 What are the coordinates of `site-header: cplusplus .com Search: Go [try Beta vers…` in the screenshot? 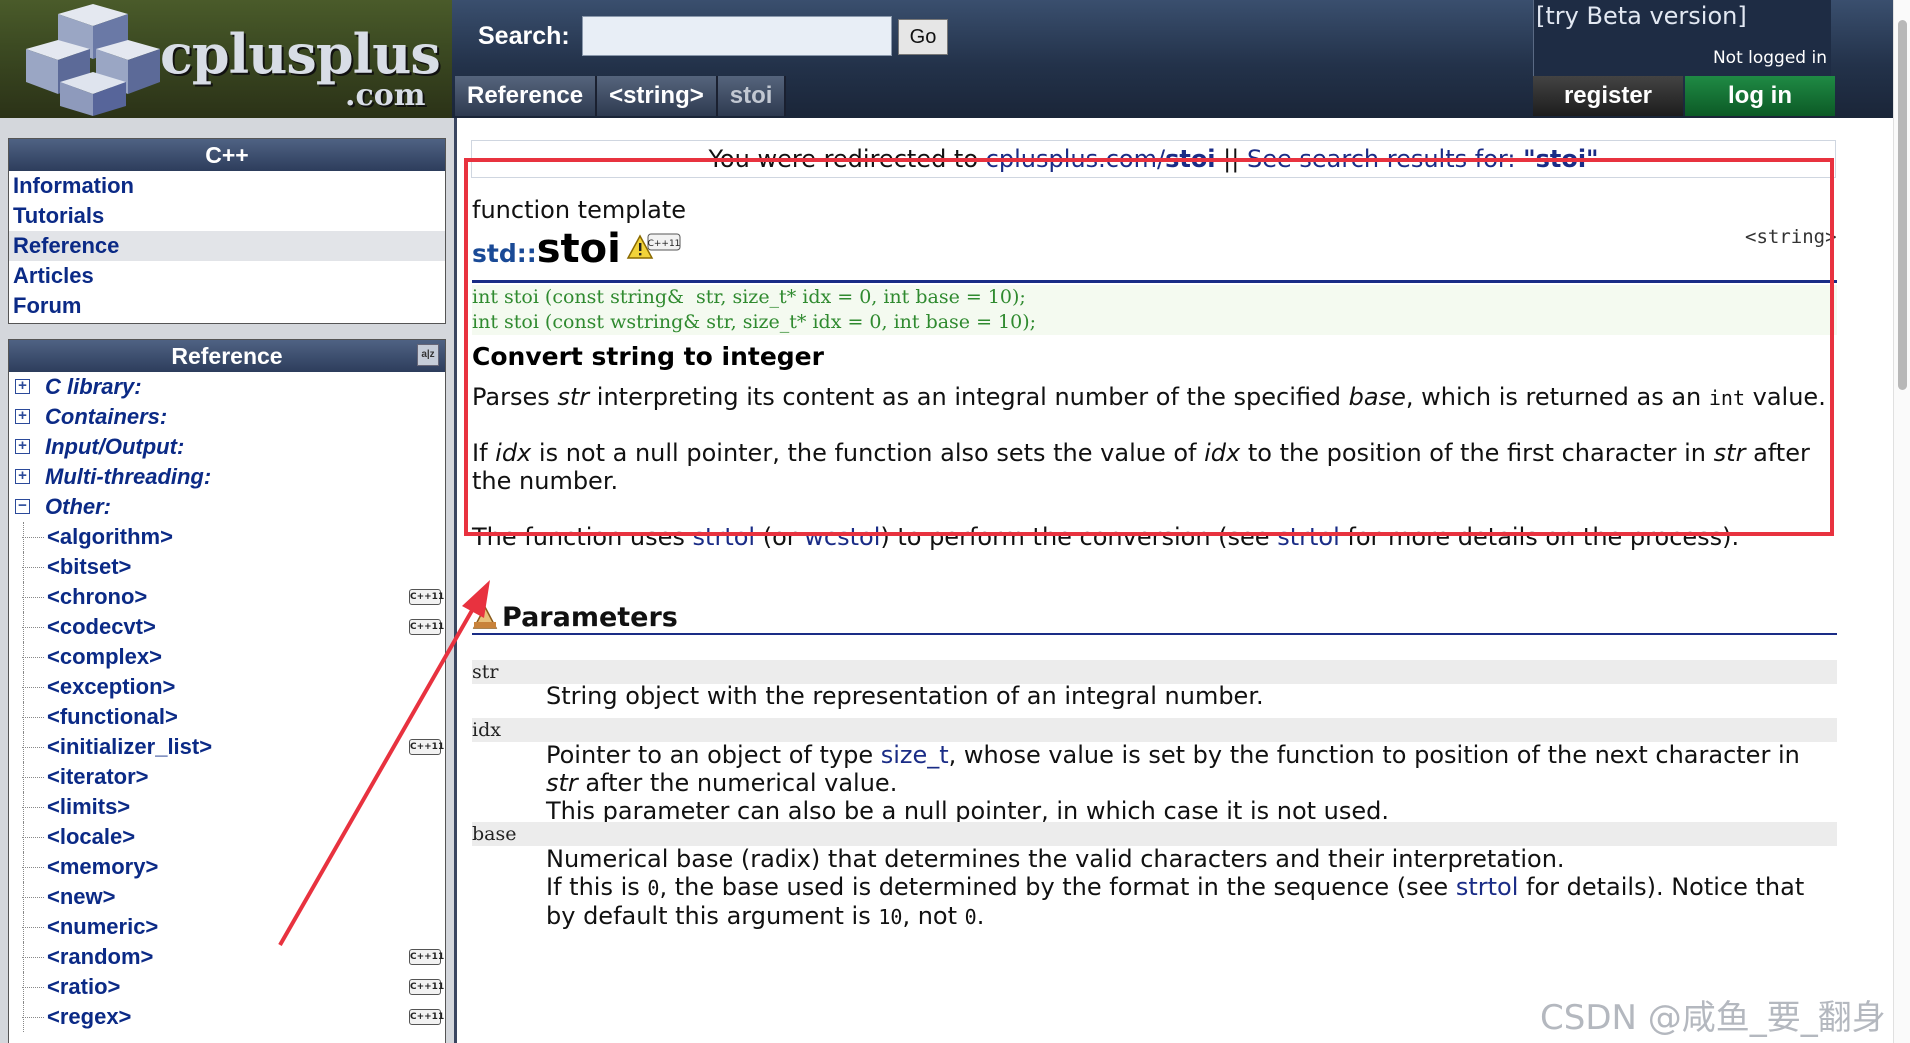 It's located at (946, 59).